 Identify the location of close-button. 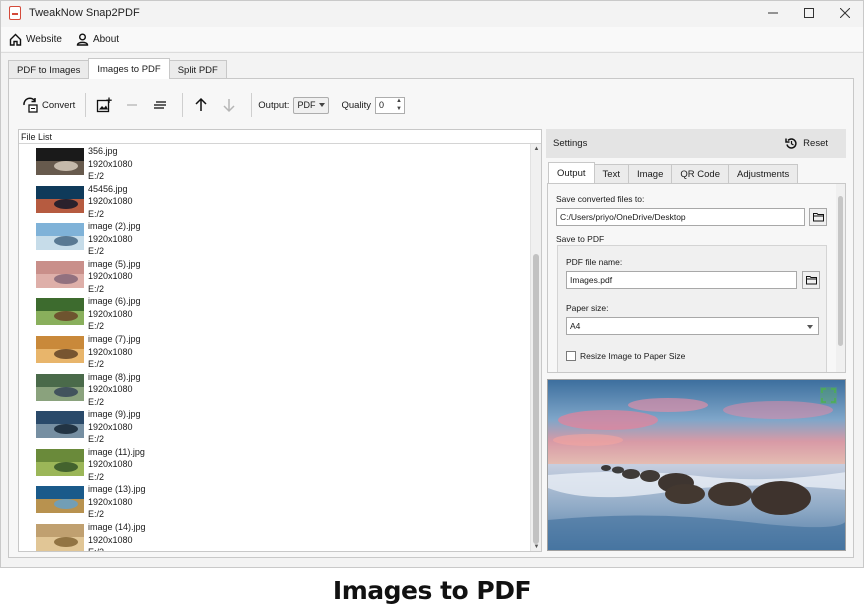
(845, 12).